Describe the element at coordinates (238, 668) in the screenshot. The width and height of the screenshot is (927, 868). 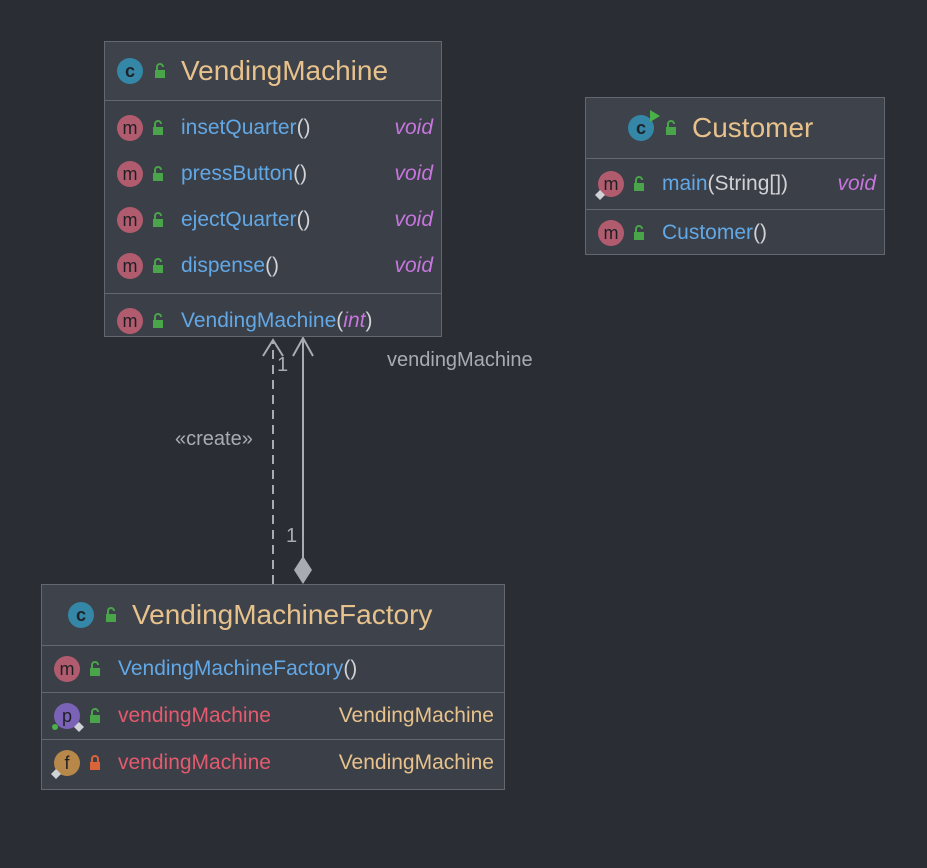
I see `constructor-name: VendingMachineFactory()` at that location.